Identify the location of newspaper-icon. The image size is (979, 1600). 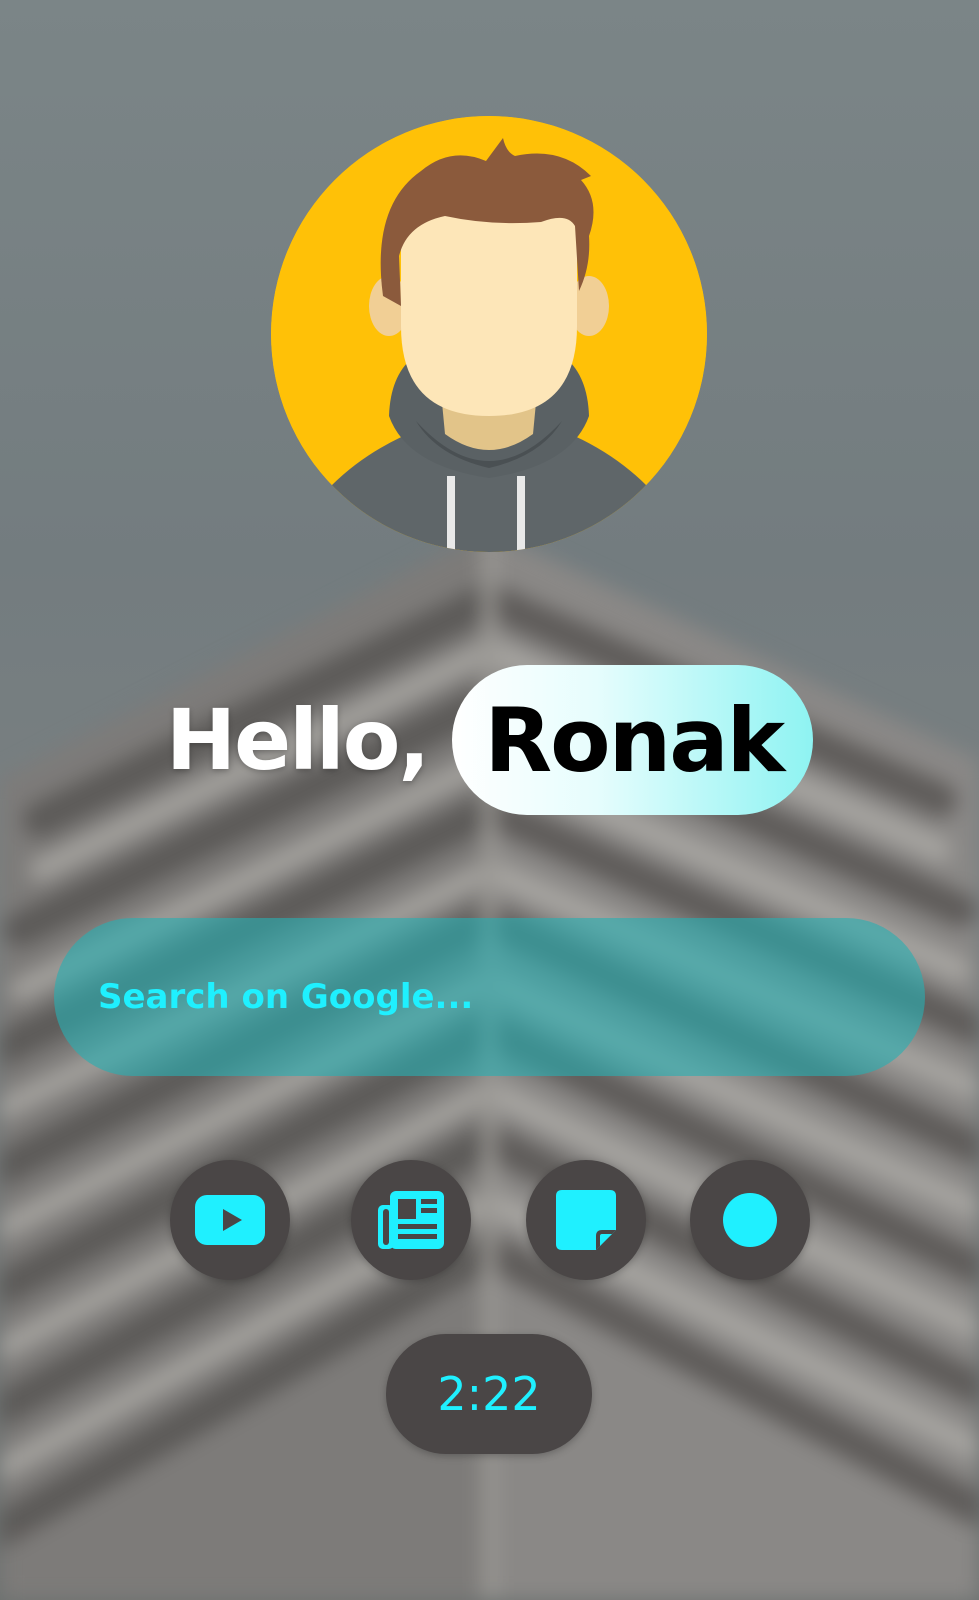
(411, 1220).